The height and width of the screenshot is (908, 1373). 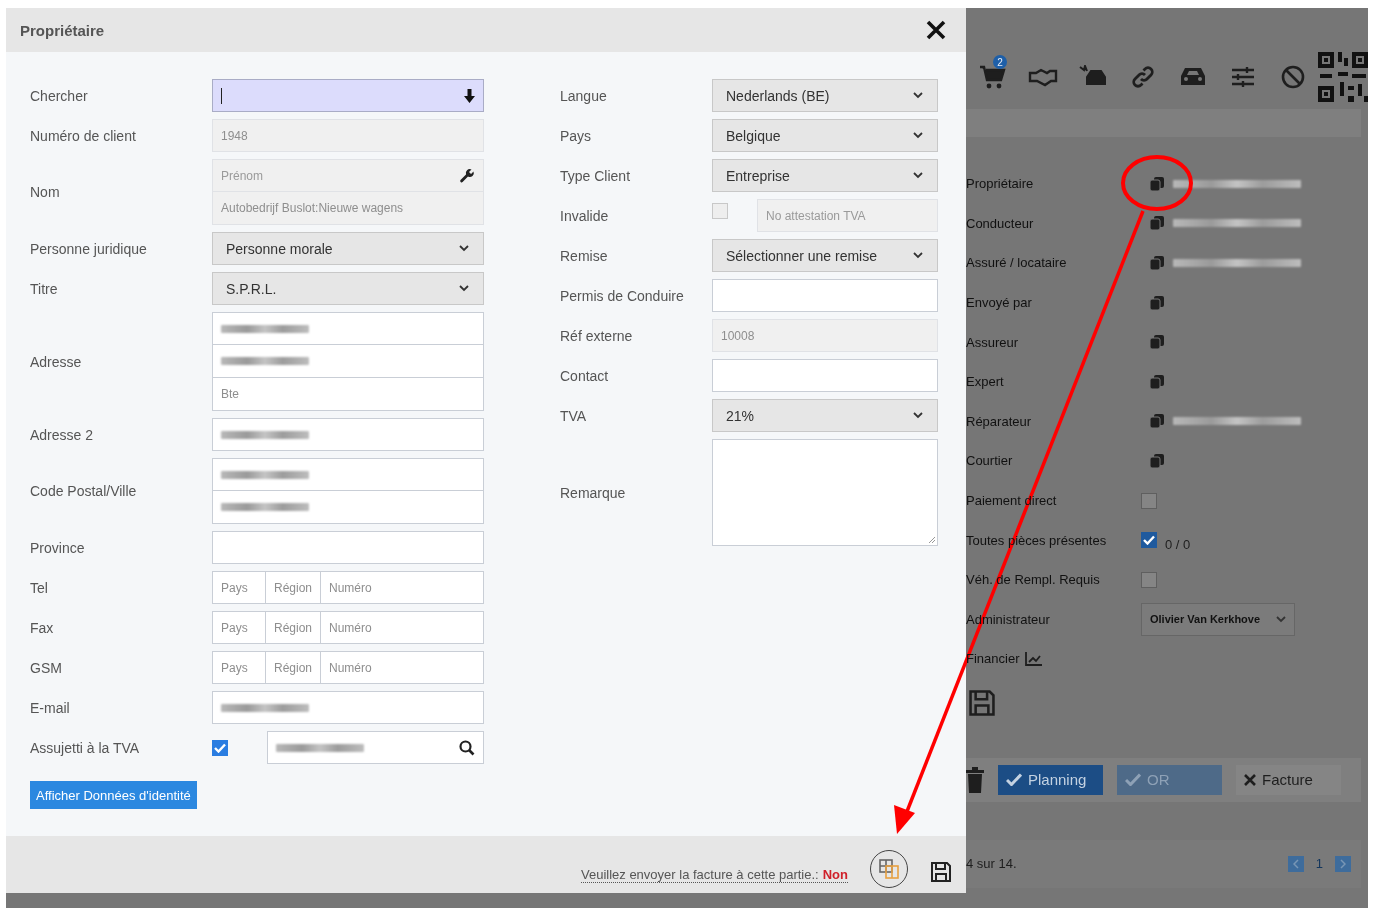 I want to click on select-dropdown: Entreprise, so click(x=825, y=175).